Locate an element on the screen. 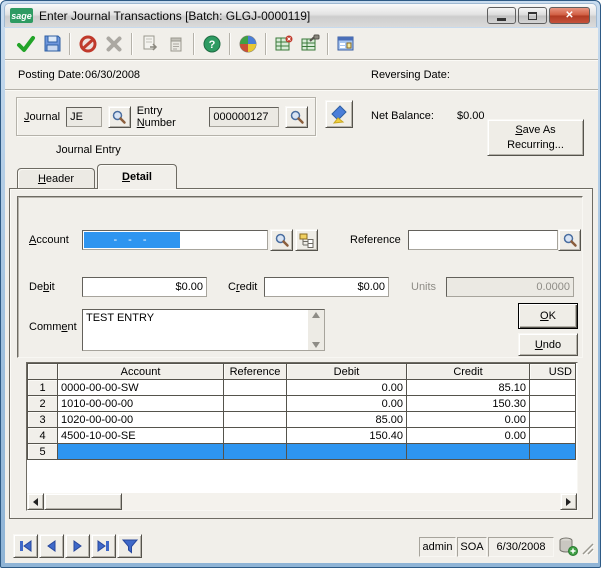 This screenshot has width=601, height=568. entry-number-lookup-button is located at coordinates (296, 116).